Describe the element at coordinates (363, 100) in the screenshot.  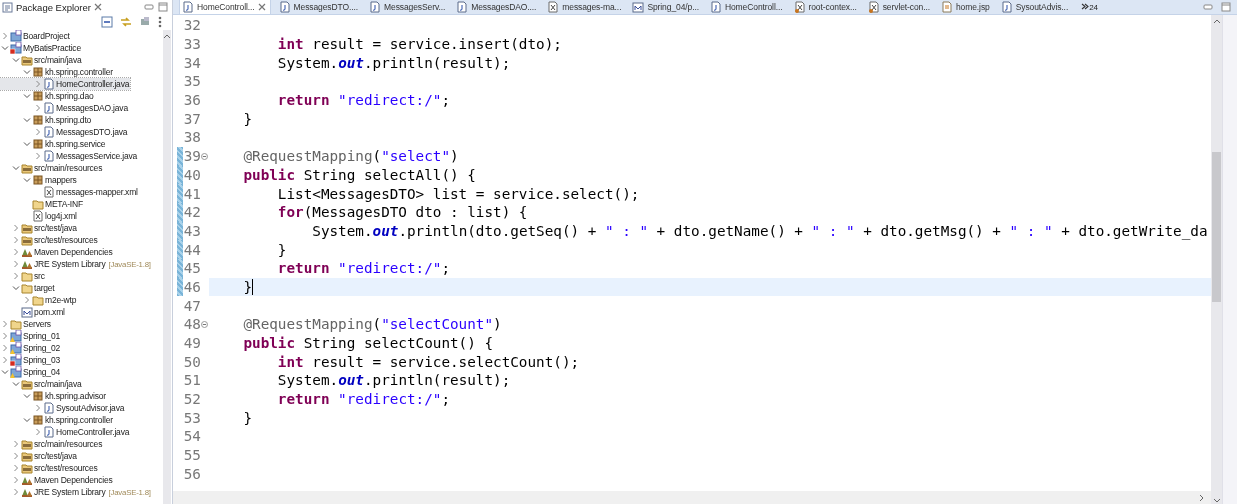
I see `code-line: return "redirect:/";` at that location.